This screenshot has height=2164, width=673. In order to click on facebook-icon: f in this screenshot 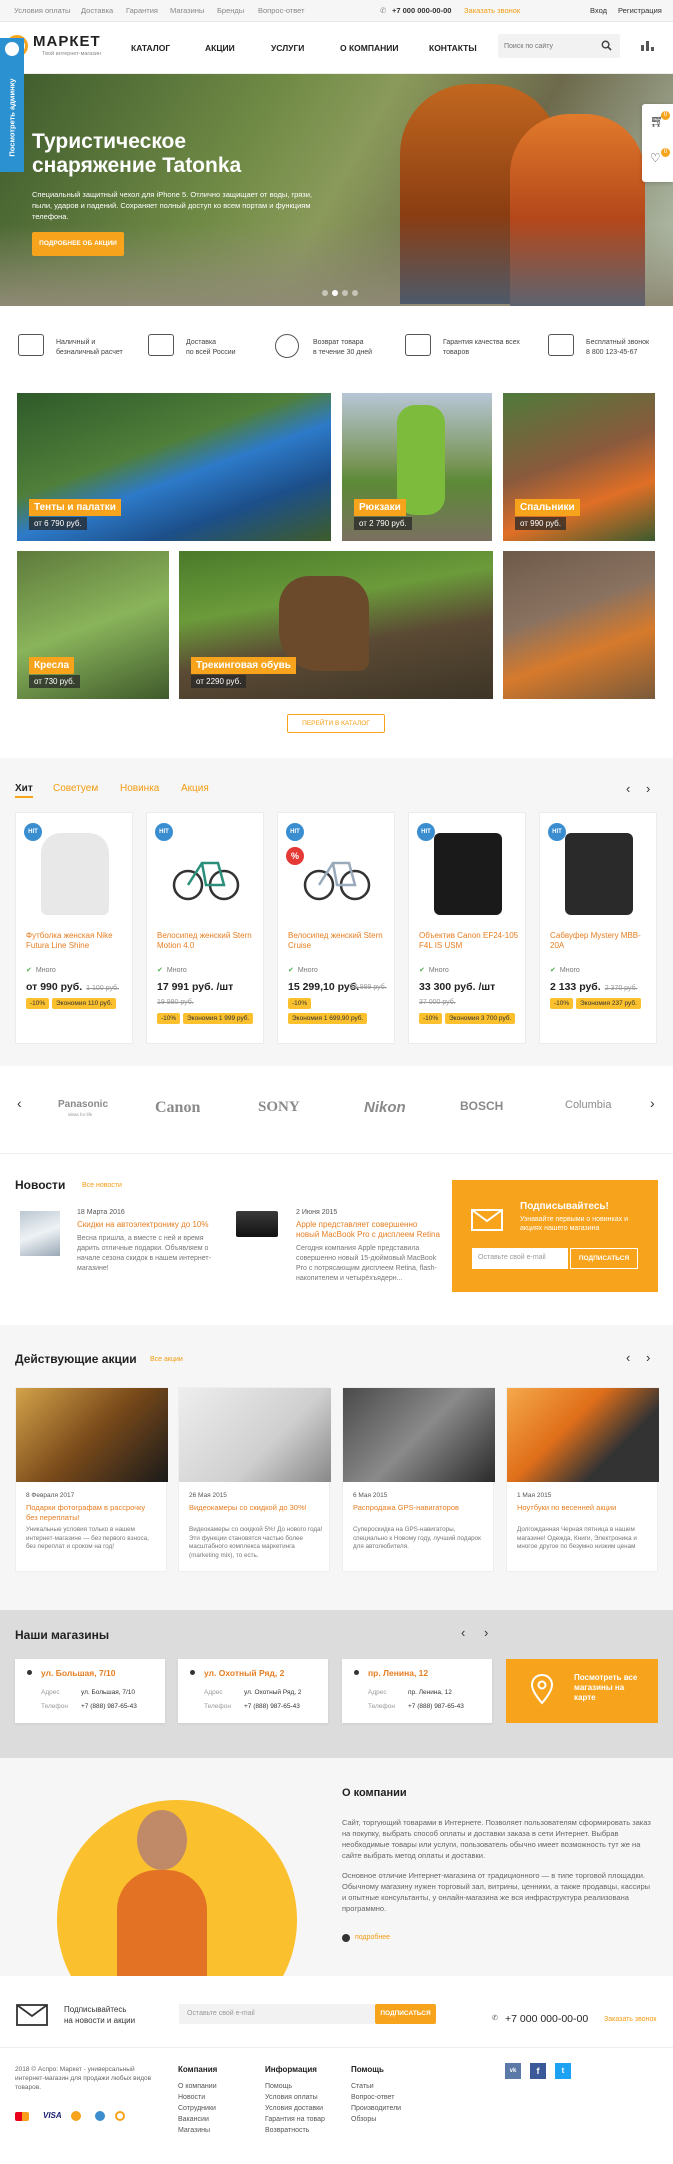, I will do `click(538, 2071)`.